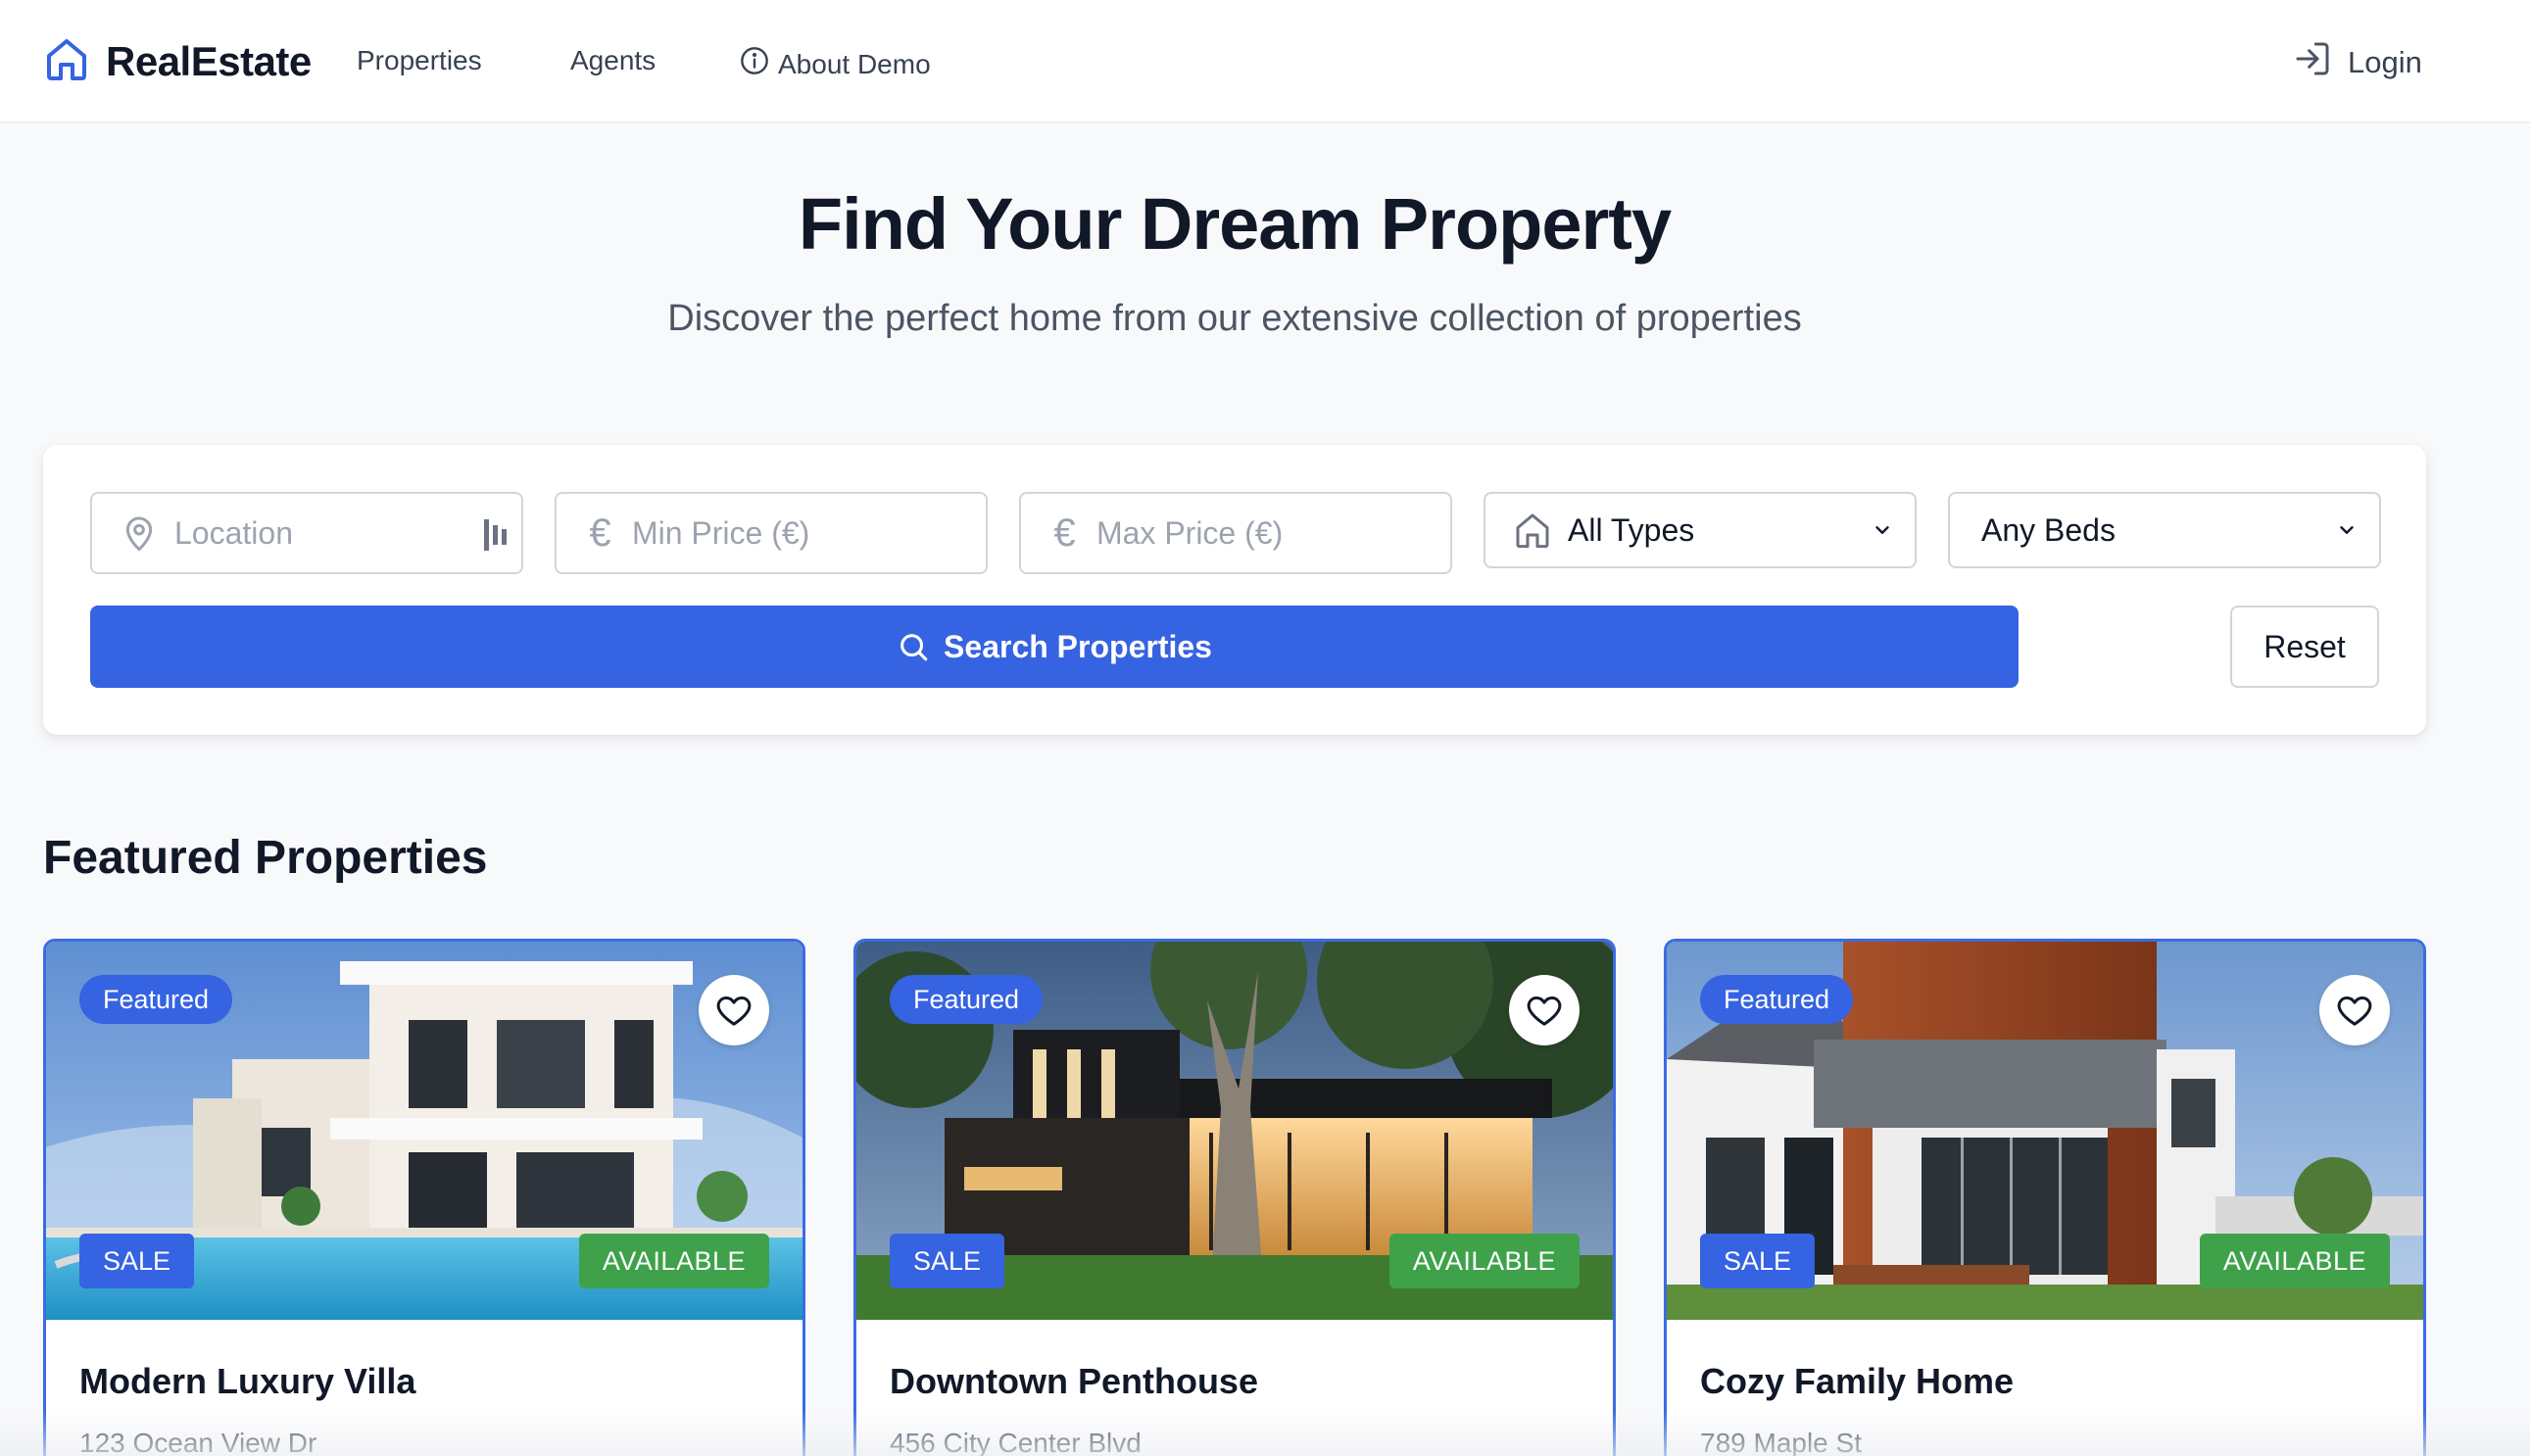 The image size is (2530, 1456). I want to click on property-address: 789 Maple St, so click(1781, 1442).